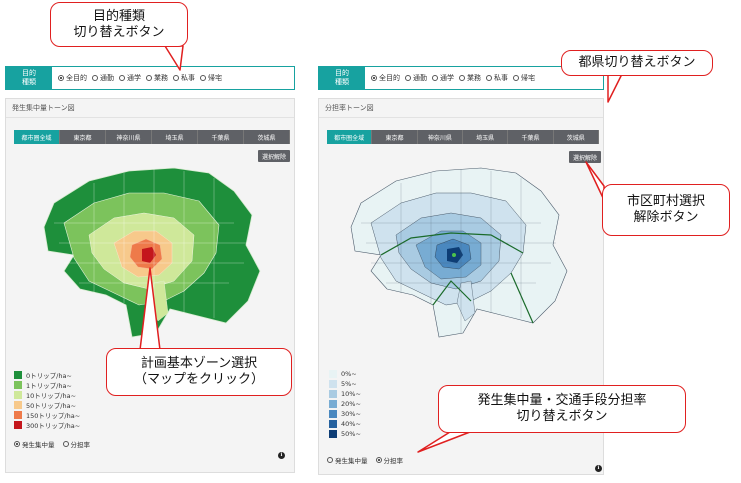 This screenshot has width=741, height=483. Describe the element at coordinates (134, 78) in the screenshot. I see `purpose-option-label: 通学` at that location.